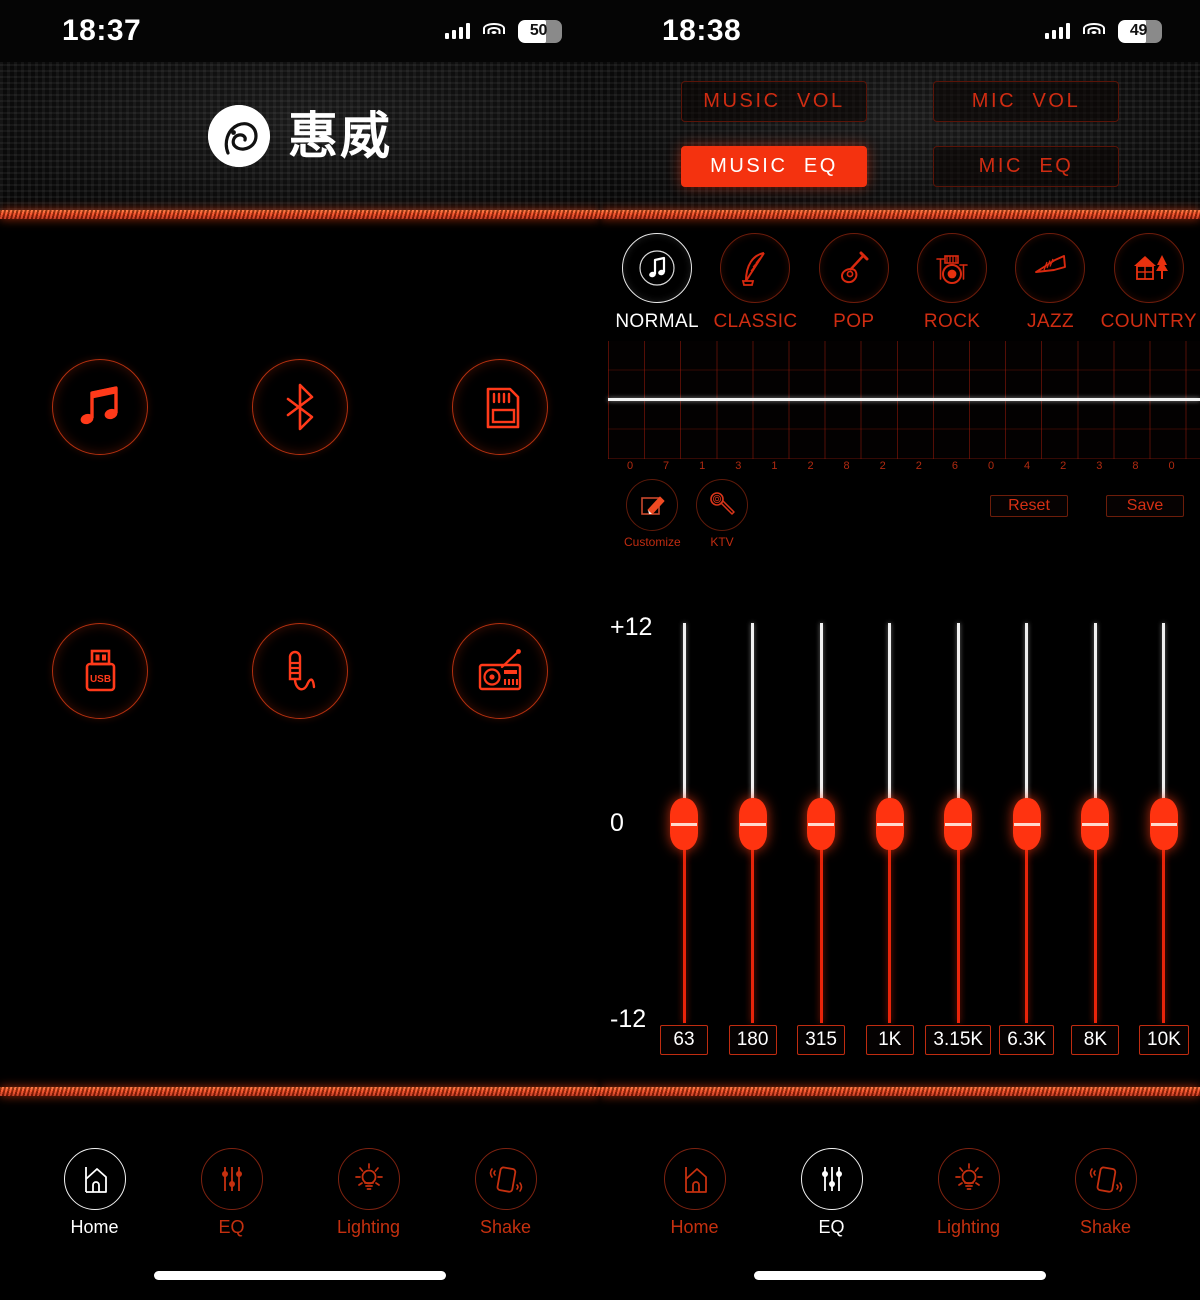  I want to click on source-bluetooth-button, so click(300, 407).